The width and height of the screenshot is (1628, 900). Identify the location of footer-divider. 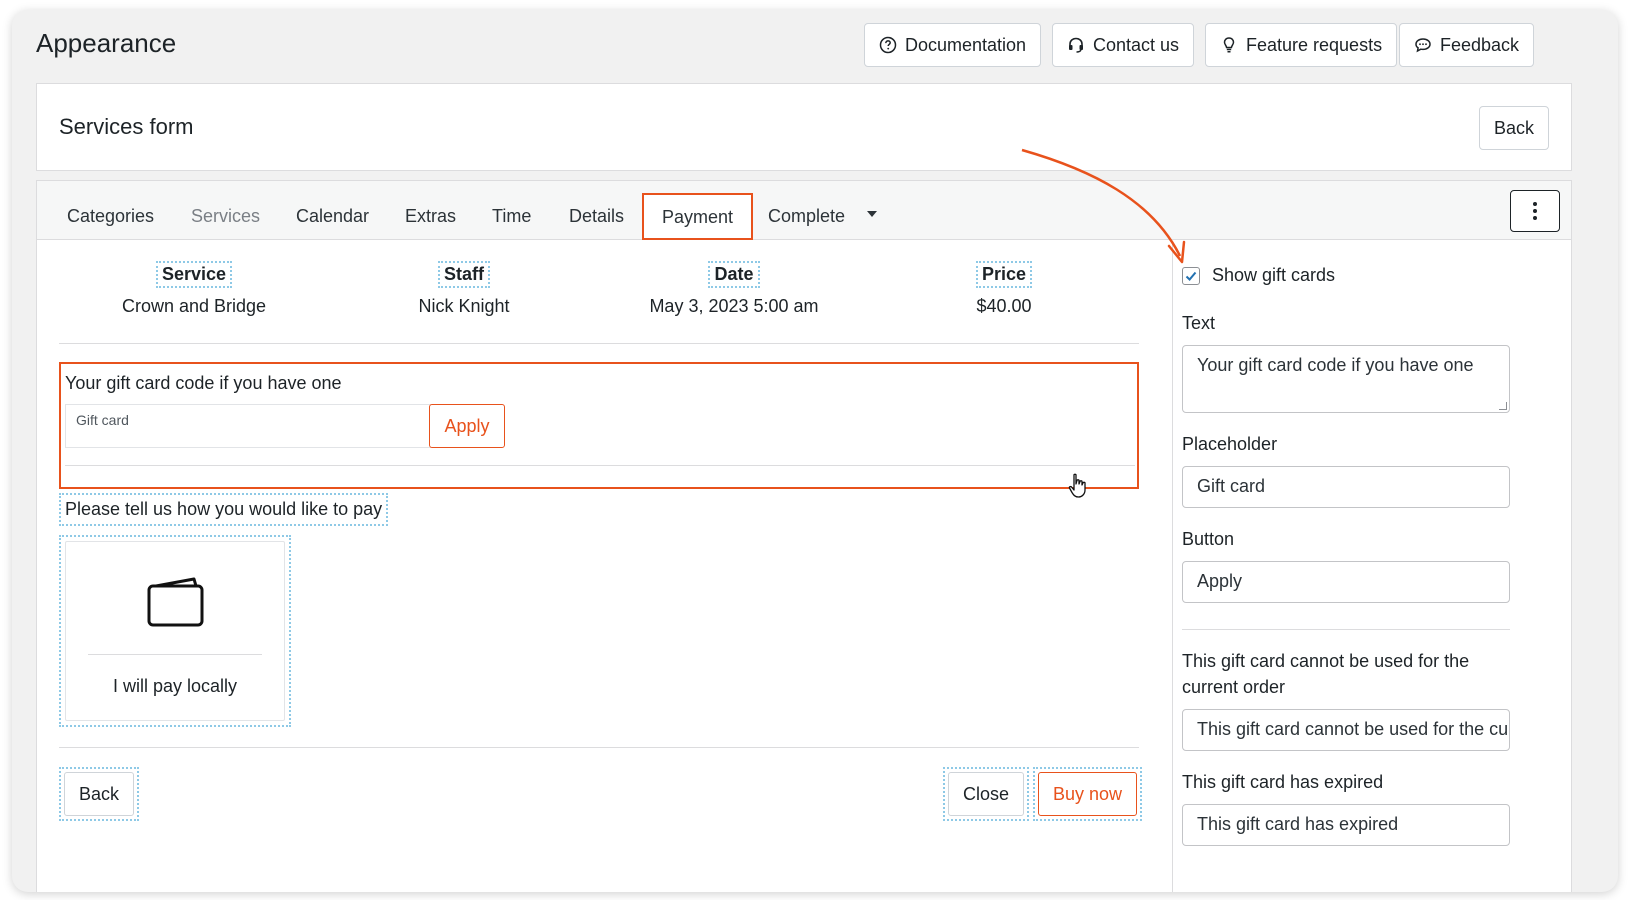
(599, 747).